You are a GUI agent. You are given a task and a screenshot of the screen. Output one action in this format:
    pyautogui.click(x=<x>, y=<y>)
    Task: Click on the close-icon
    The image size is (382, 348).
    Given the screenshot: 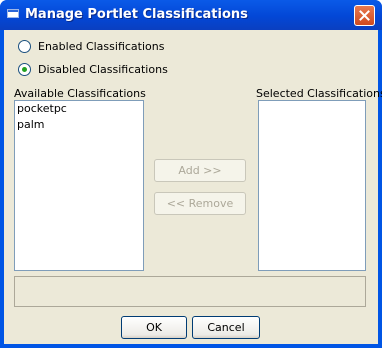 What is the action you would take?
    pyautogui.click(x=364, y=15)
    